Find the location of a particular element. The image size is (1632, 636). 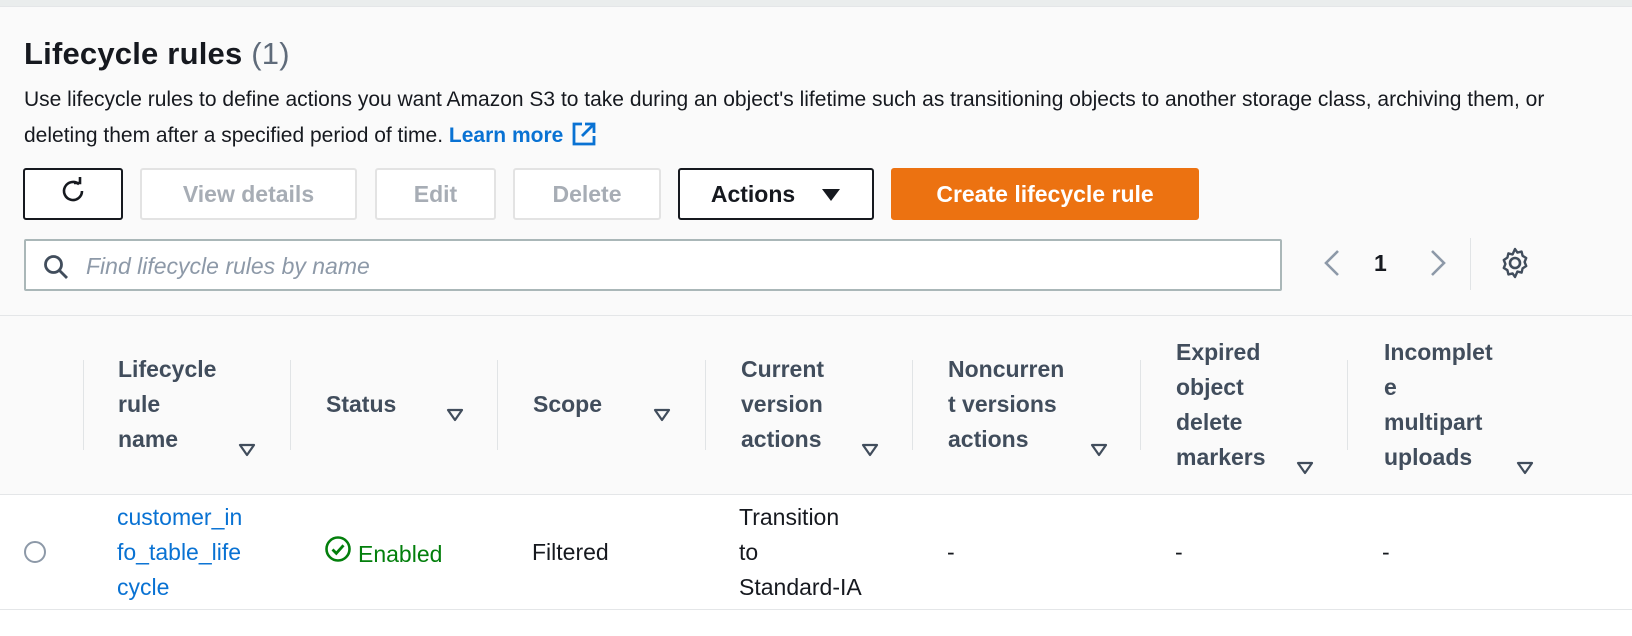

learn-more-link: Learn more is located at coordinates (522, 134).